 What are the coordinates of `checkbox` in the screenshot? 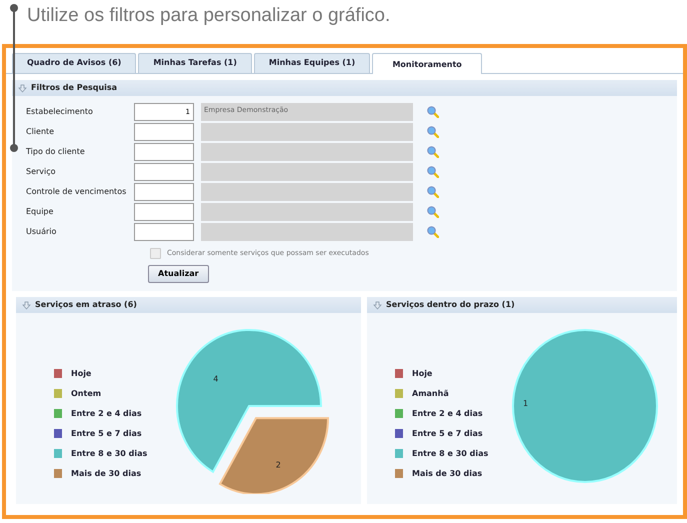 It's located at (155, 253).